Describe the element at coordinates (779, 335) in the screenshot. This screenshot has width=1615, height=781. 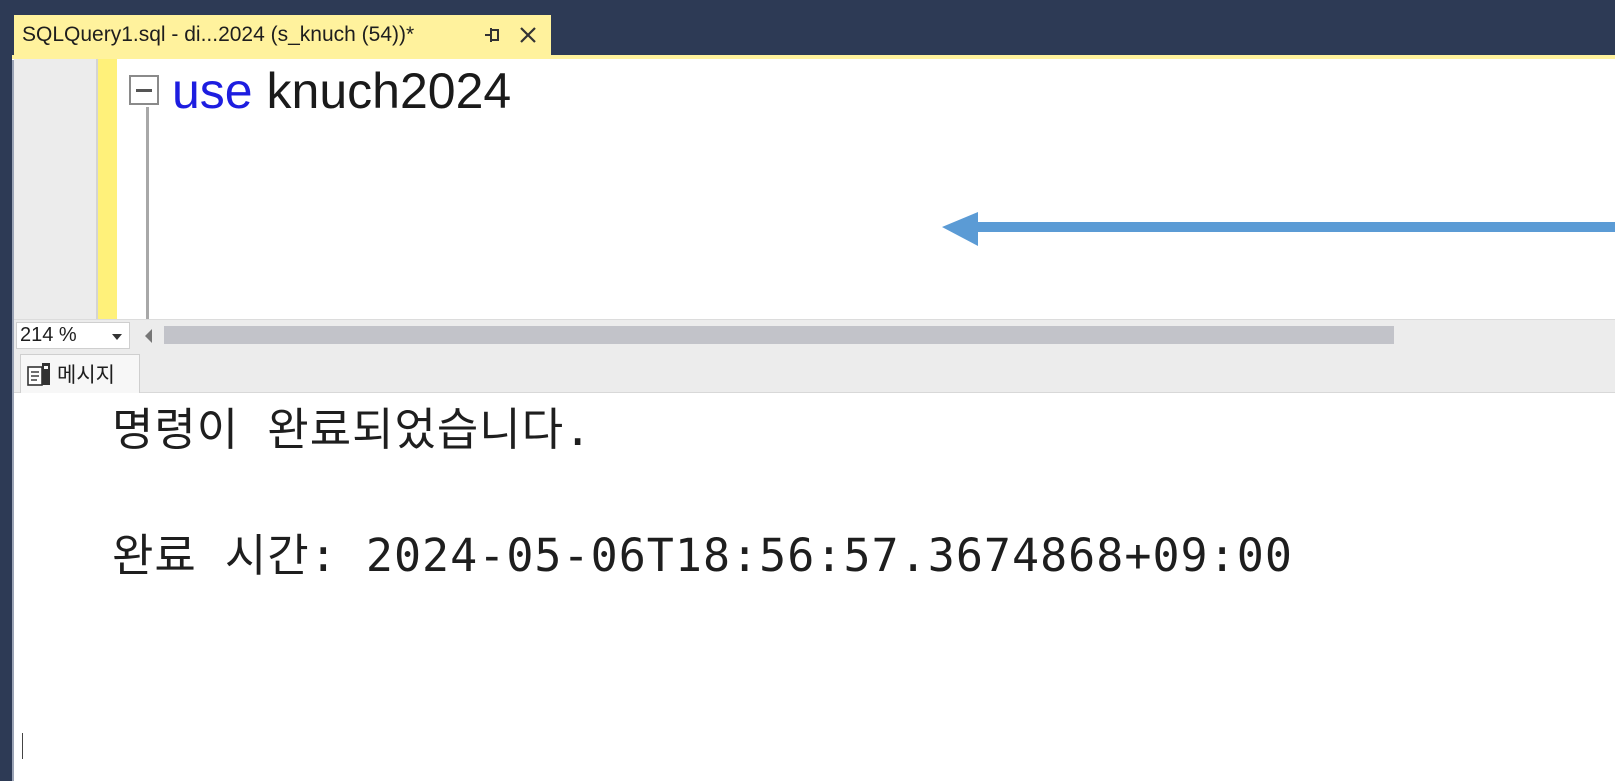
I see `horizontal-scrollbar-thumb` at that location.